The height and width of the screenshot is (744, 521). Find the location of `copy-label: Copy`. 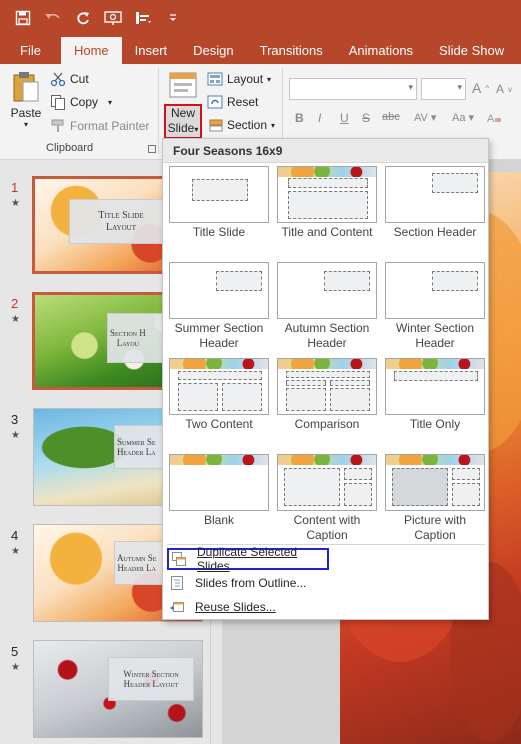

copy-label: Copy is located at coordinates (84, 102).